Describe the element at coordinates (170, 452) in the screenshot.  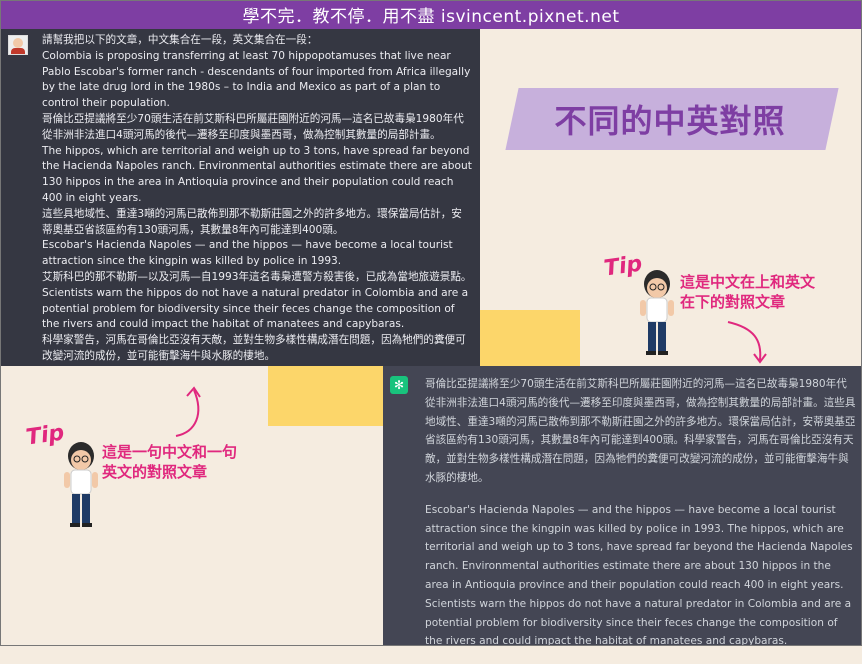
I see `tip-line: 這是一句中文和一句` at that location.